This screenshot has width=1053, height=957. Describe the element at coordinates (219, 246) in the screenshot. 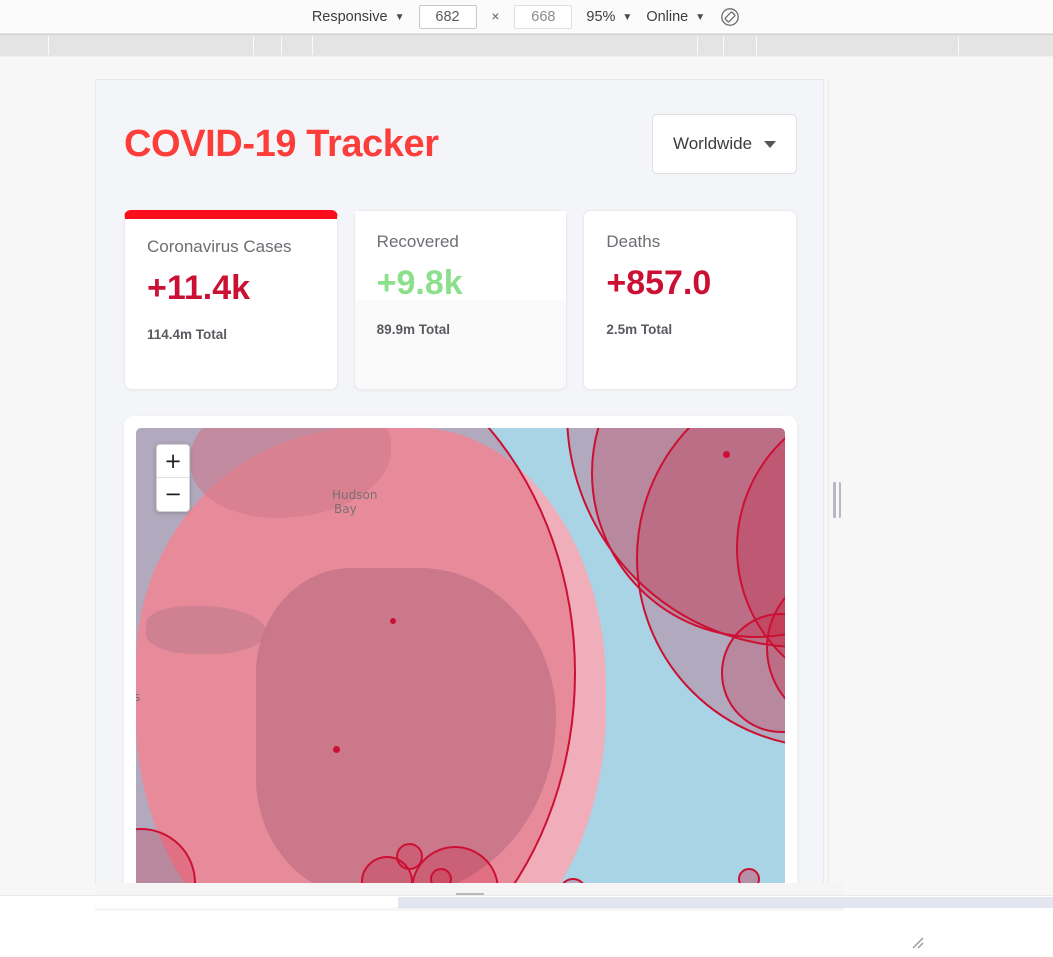

I see `stat-card-title: Coronavirus Cases` at that location.